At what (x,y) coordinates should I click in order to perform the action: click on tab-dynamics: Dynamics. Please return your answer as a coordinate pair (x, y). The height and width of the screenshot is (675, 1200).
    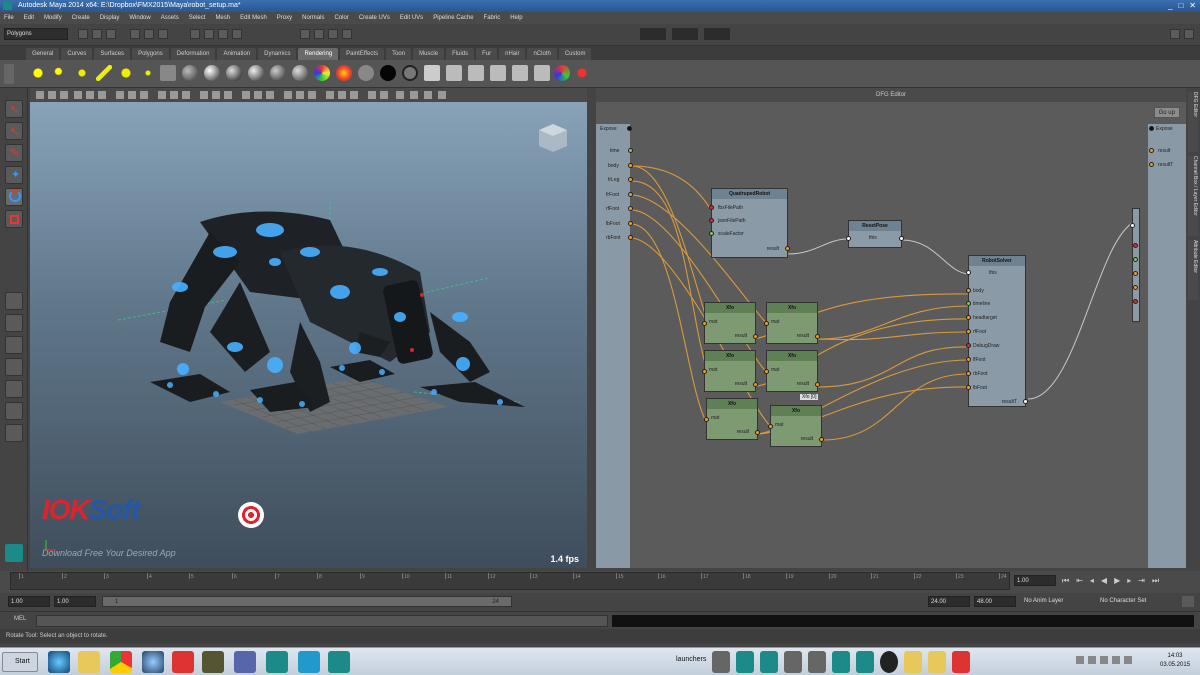
    Looking at the image, I should click on (277, 54).